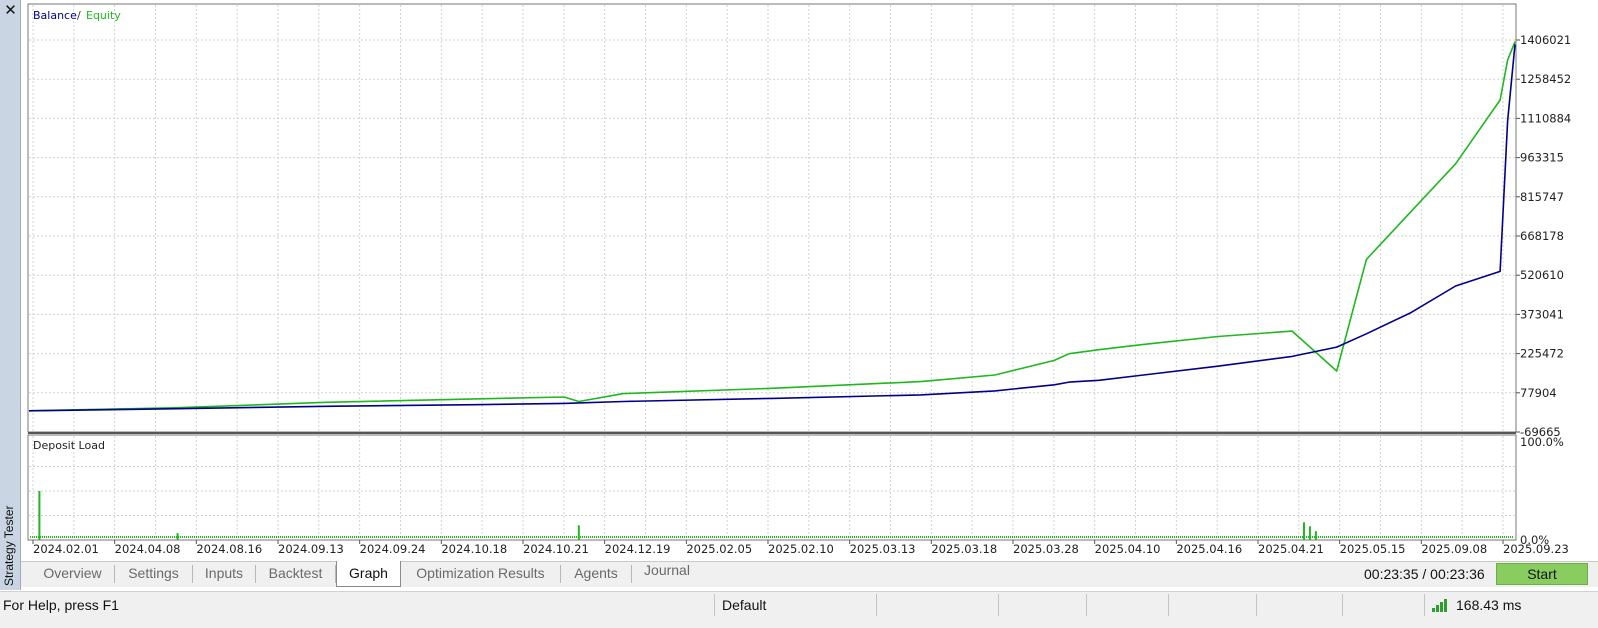 This screenshot has width=1598, height=628. What do you see at coordinates (393, 549) in the screenshot?
I see `x-tick-label: 2024.09.24` at bounding box center [393, 549].